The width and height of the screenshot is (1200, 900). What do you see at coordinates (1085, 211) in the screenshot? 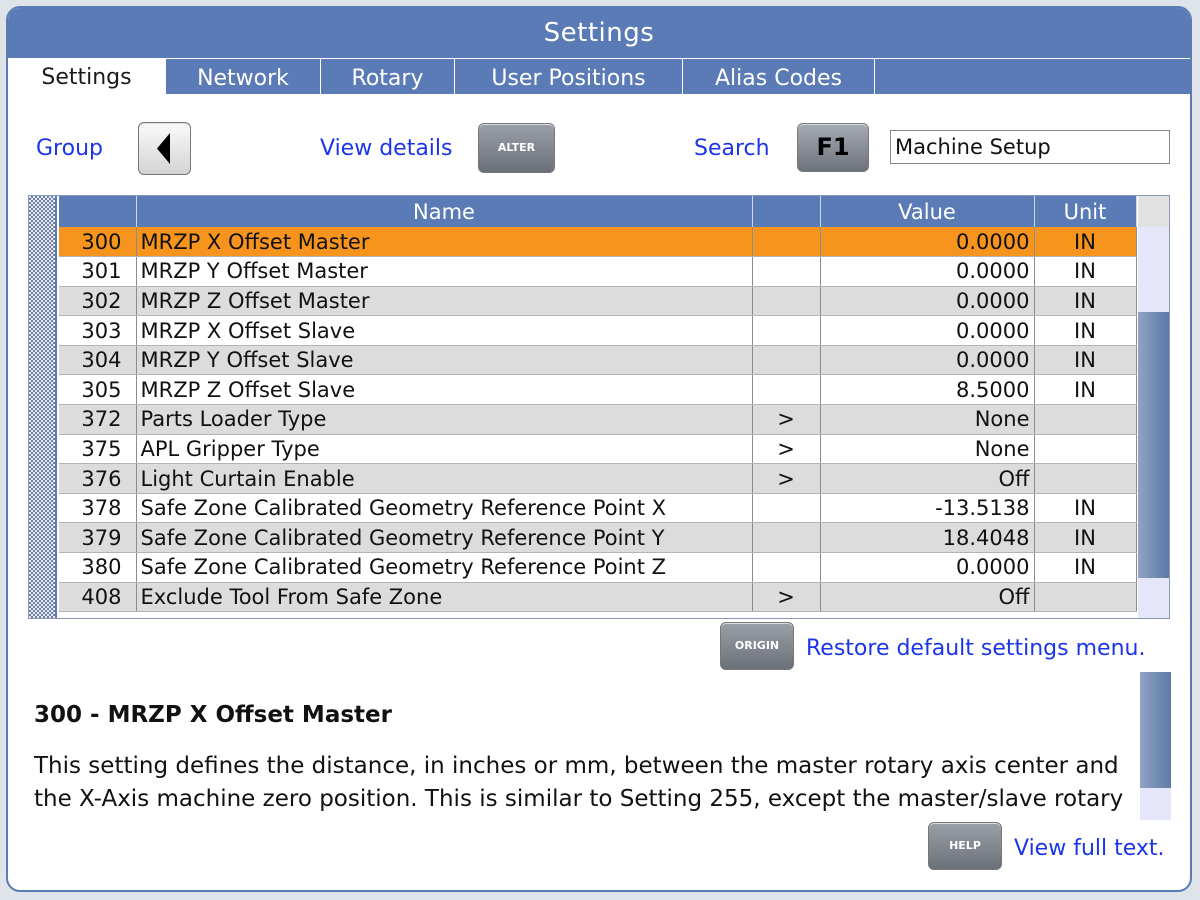
I see `column-header-unit: Unit` at bounding box center [1085, 211].